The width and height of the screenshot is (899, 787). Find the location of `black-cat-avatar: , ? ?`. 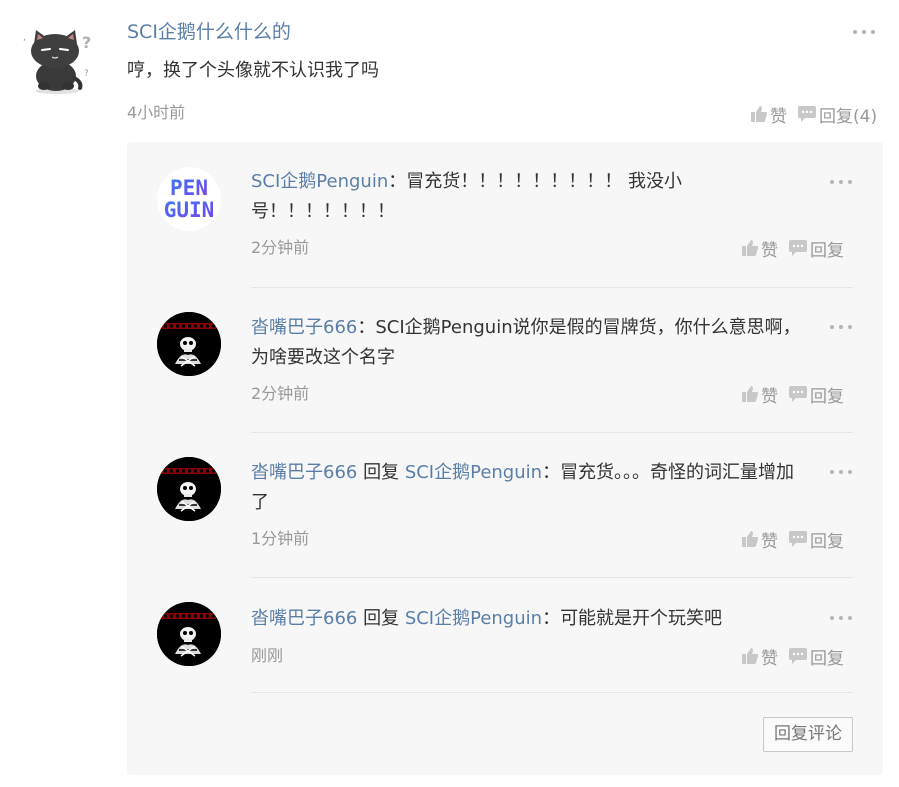

black-cat-avatar: , ? ? is located at coordinates (57, 61).